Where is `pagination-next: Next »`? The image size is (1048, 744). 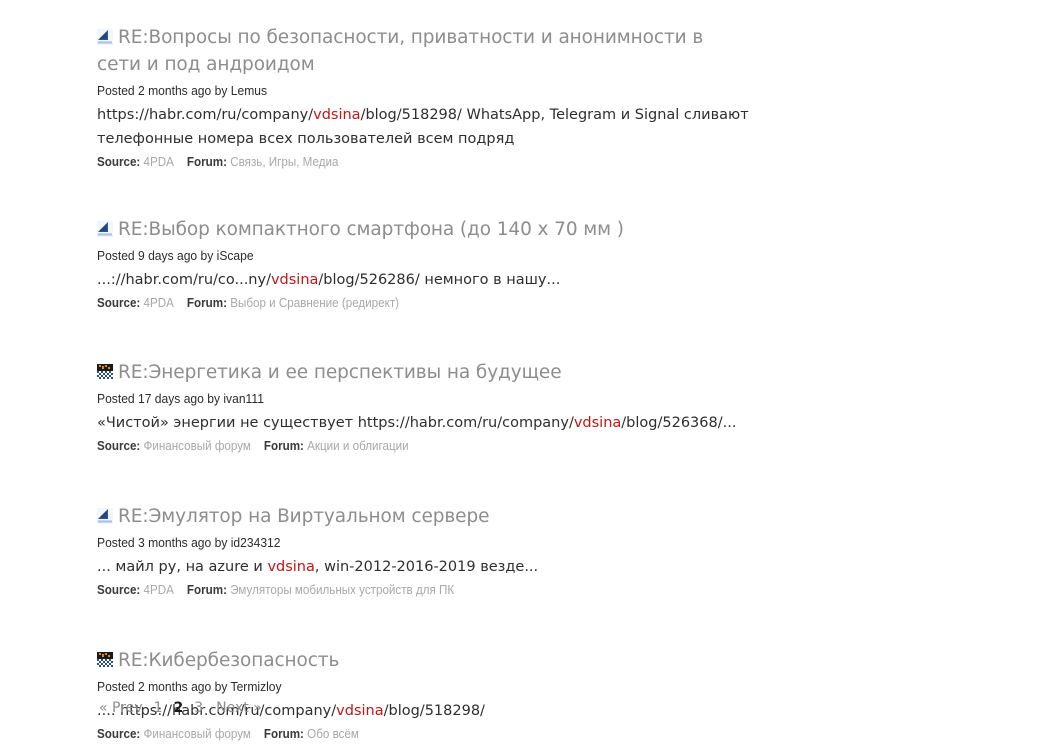
pagination-next: Next » is located at coordinates (239, 708).